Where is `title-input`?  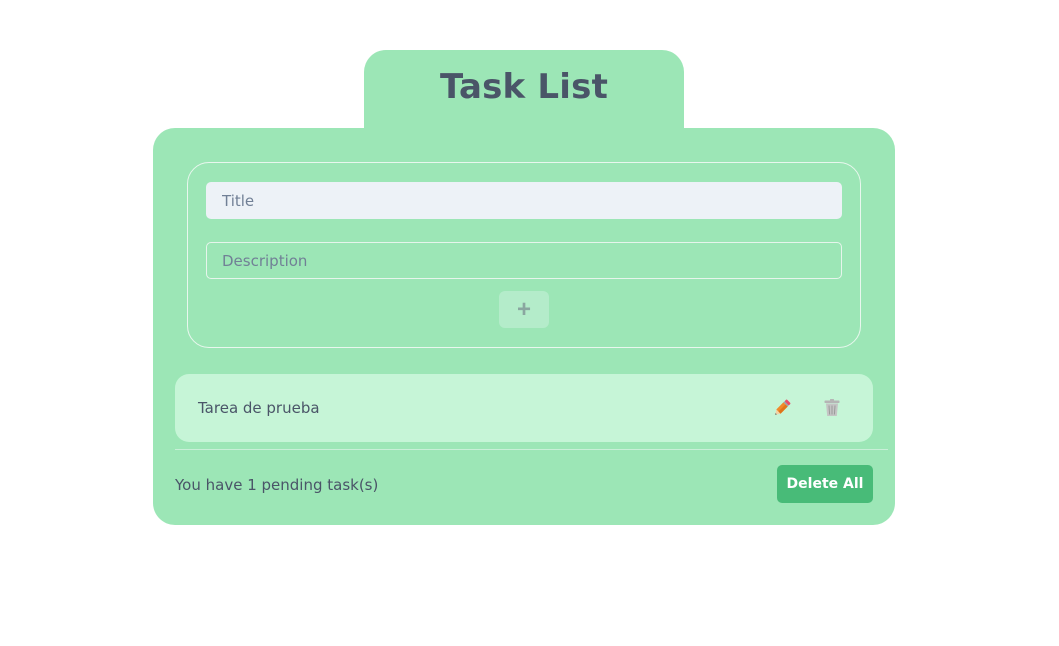
title-input is located at coordinates (524, 200).